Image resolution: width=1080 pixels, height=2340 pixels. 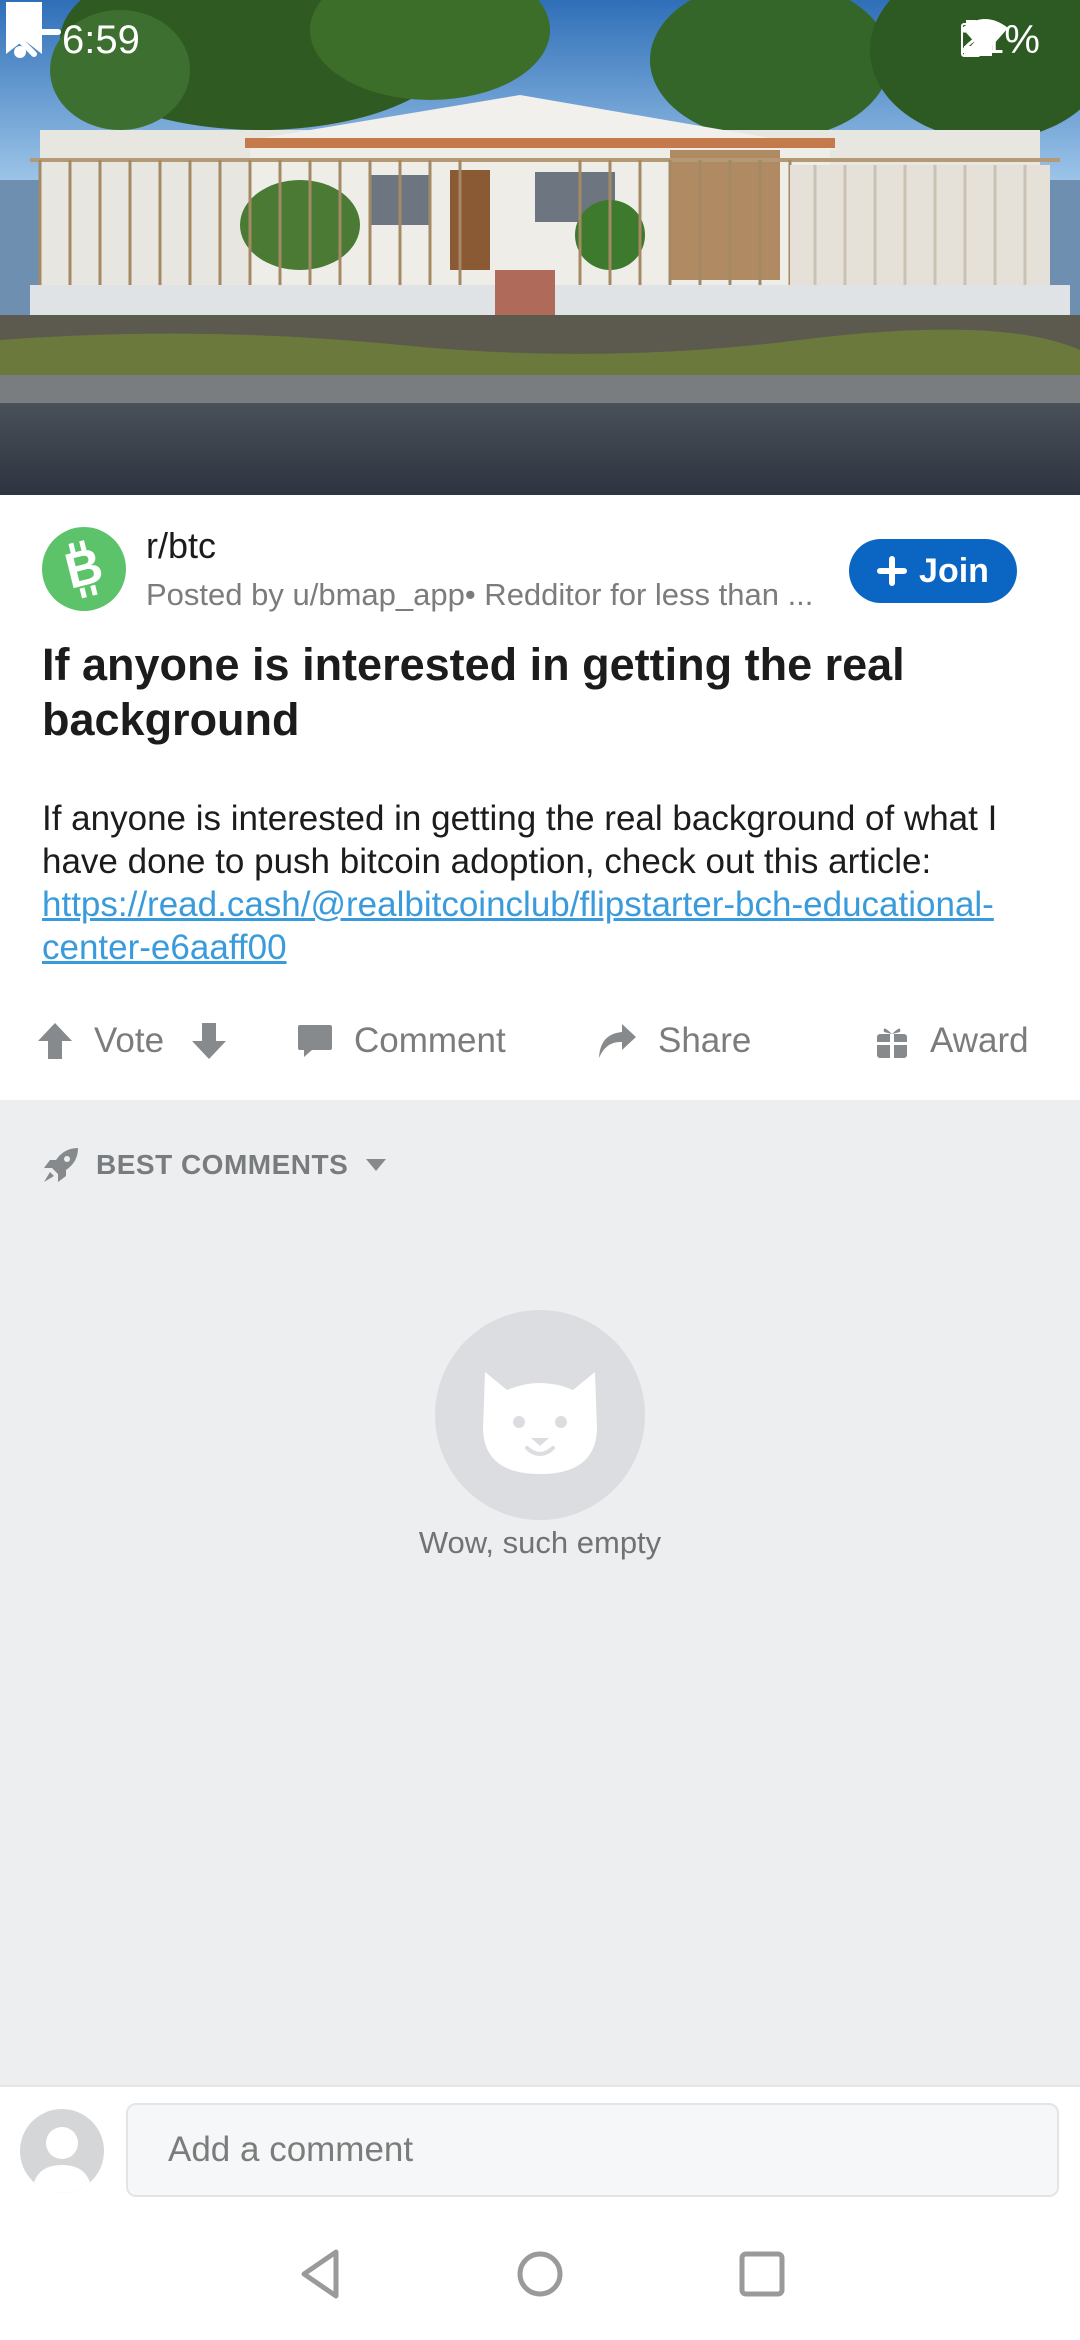 I want to click on empty-state-illustration, so click(x=540, y=1415).